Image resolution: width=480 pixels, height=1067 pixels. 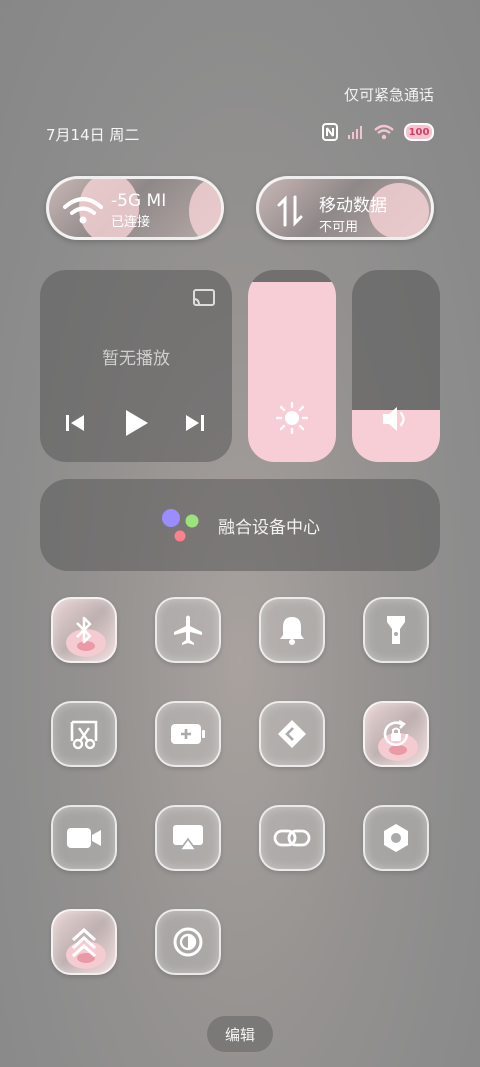 I want to click on bell-icon, so click(x=292, y=631).